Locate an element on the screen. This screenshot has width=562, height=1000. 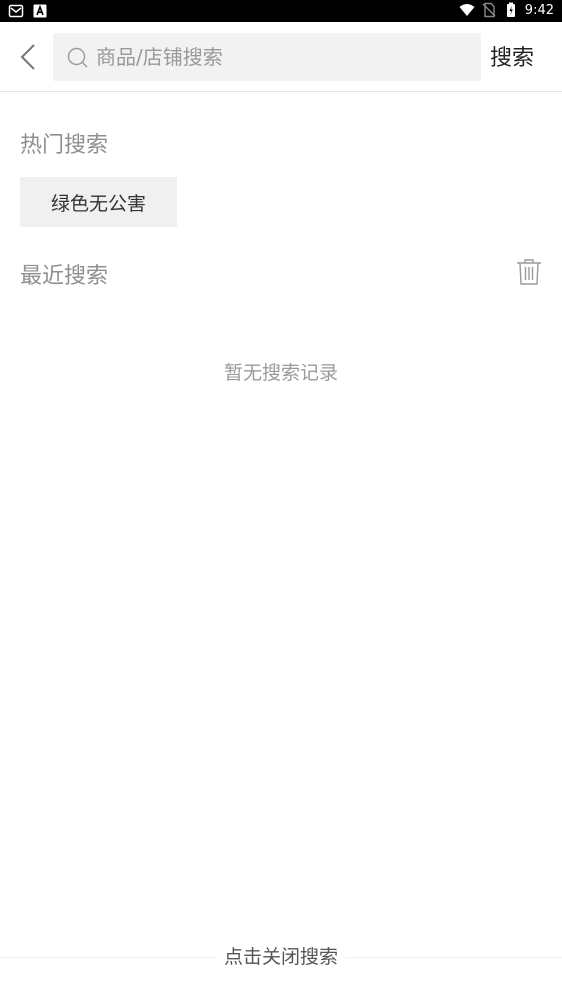
search-header: 搜索 is located at coordinates (281, 57).